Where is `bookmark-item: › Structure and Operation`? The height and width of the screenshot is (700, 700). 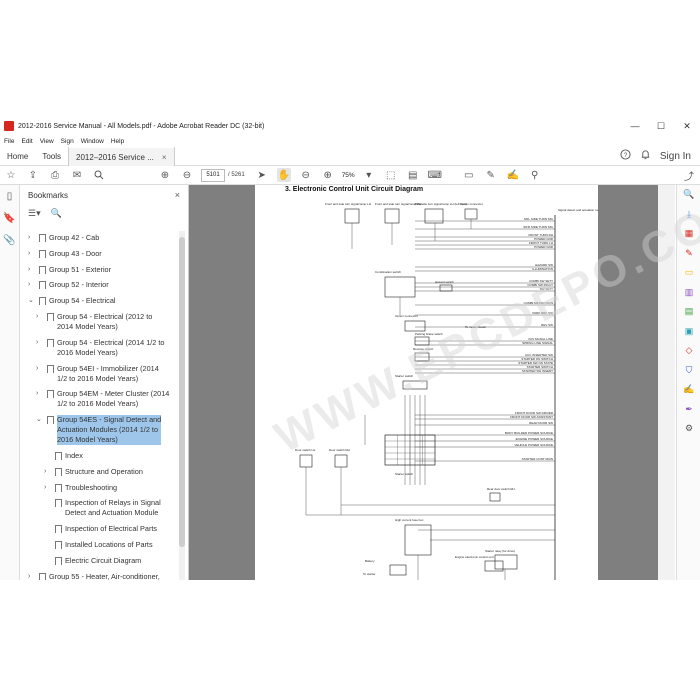 bookmark-item: › Structure and Operation is located at coordinates (99, 472).